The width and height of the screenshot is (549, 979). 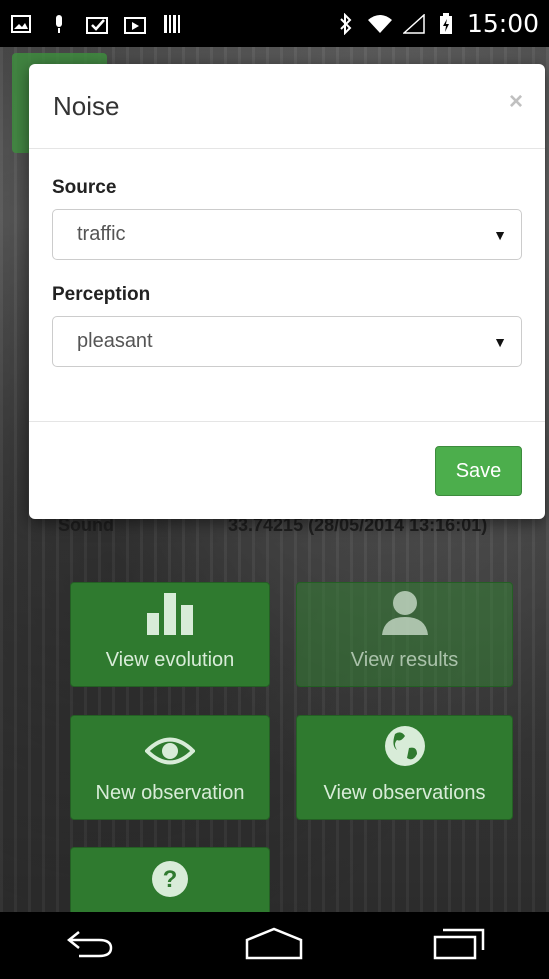 What do you see at coordinates (287, 234) in the screenshot?
I see `source-select: traffic ▼` at bounding box center [287, 234].